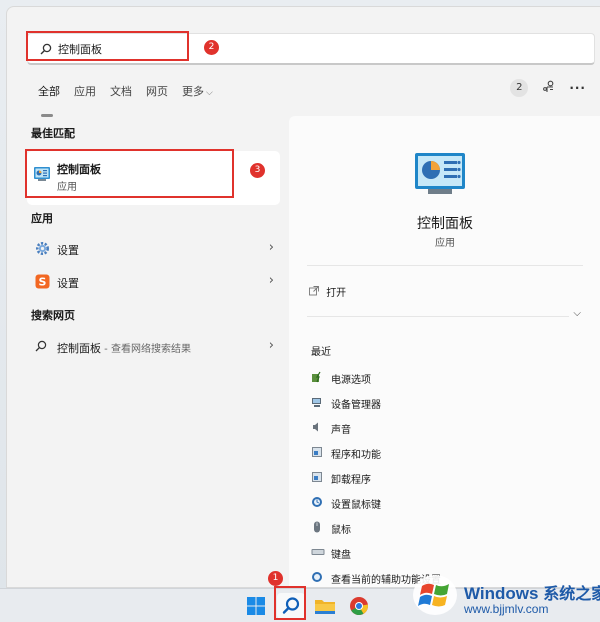 This screenshot has width=600, height=622. What do you see at coordinates (327, 291) in the screenshot?
I see `open-action: 打开` at bounding box center [327, 291].